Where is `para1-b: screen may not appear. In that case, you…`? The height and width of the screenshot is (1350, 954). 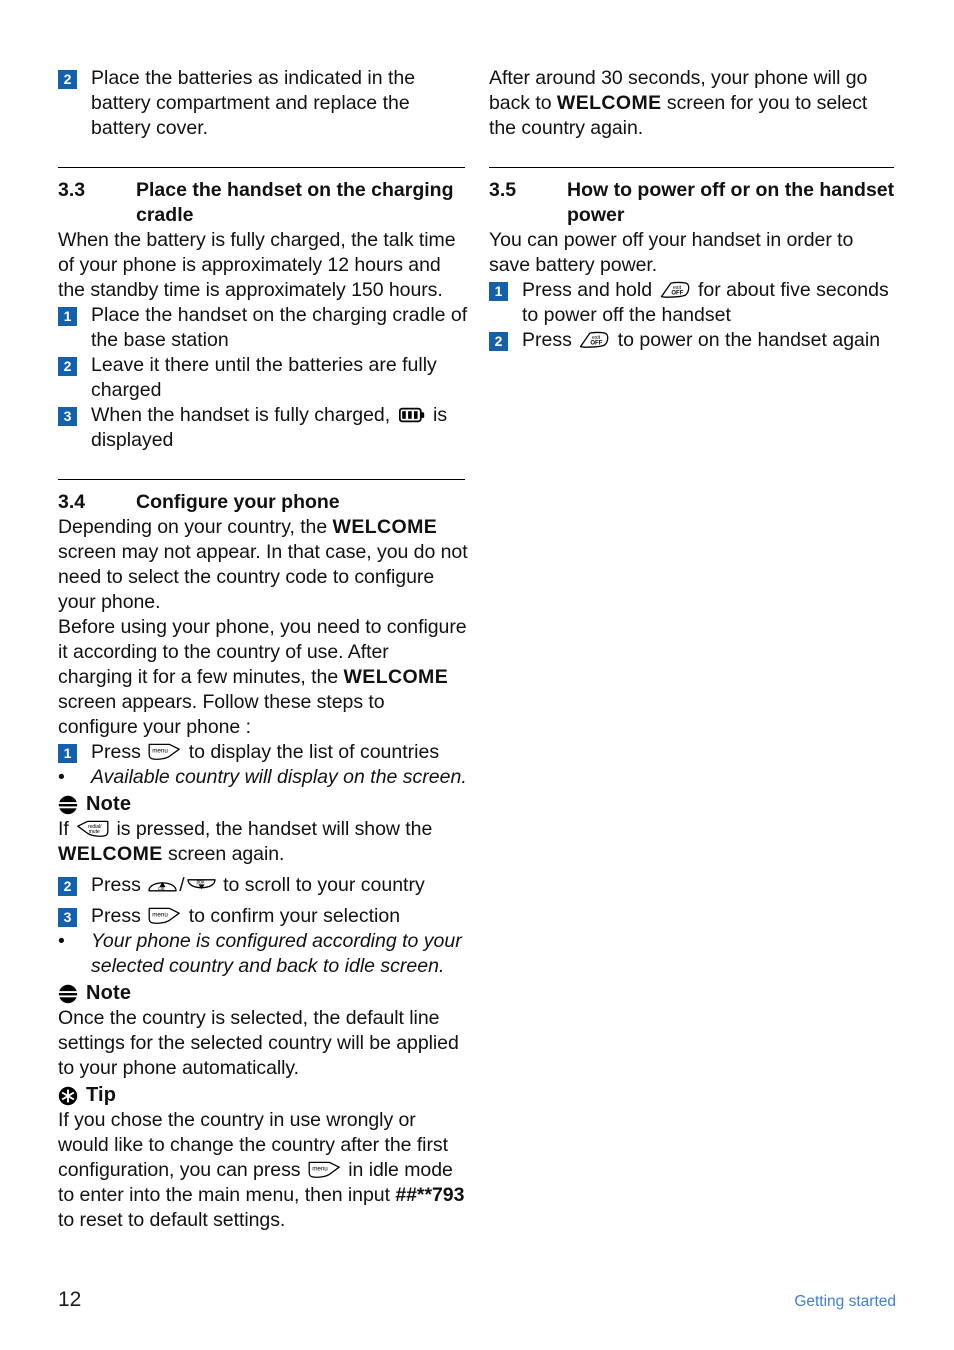
para1-b: screen may not appear. In that case, you… is located at coordinates (263, 577).